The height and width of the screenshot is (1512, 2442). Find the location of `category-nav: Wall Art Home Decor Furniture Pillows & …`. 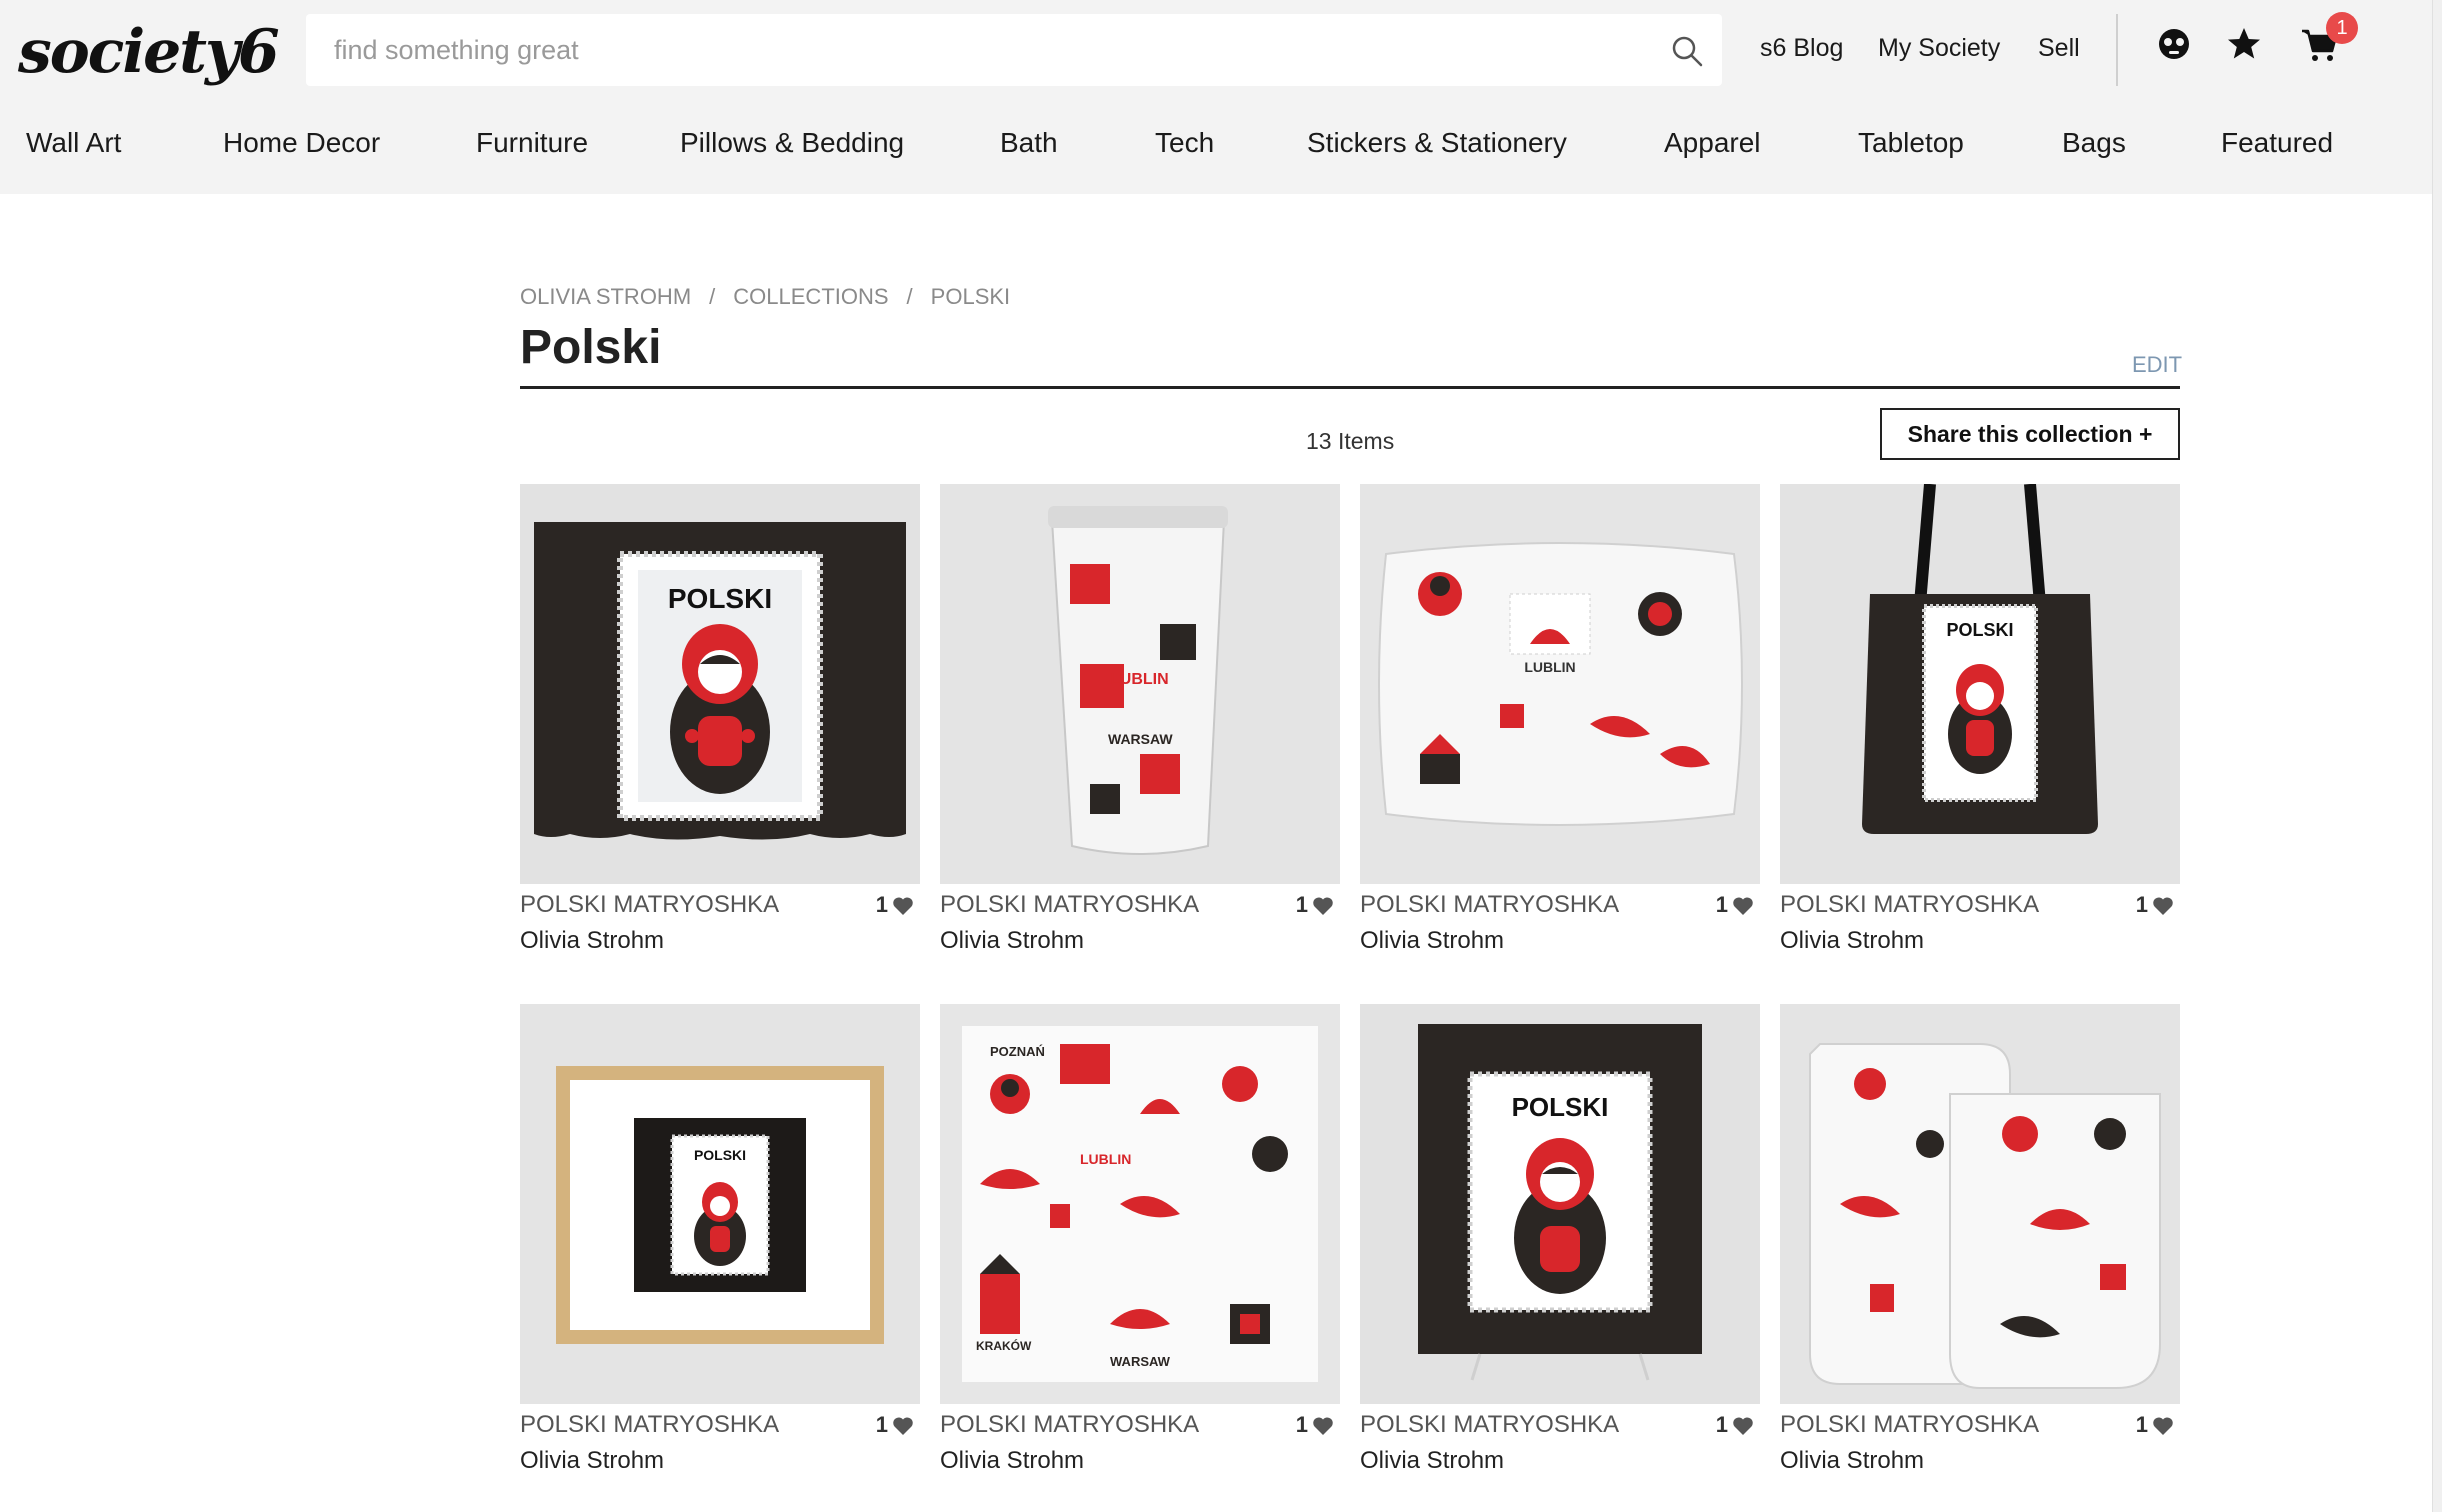

category-nav: Wall Art Home Decor Furniture Pillows & … is located at coordinates (1221, 143).